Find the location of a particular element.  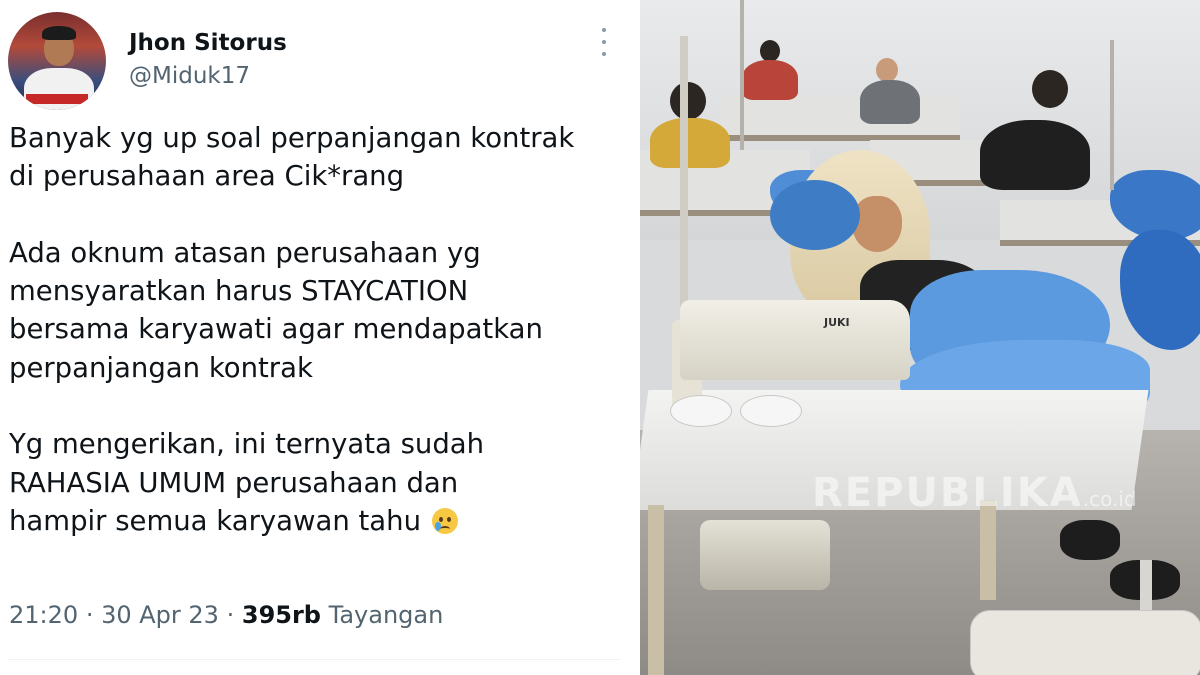

more-options-icon is located at coordinates (604, 42).